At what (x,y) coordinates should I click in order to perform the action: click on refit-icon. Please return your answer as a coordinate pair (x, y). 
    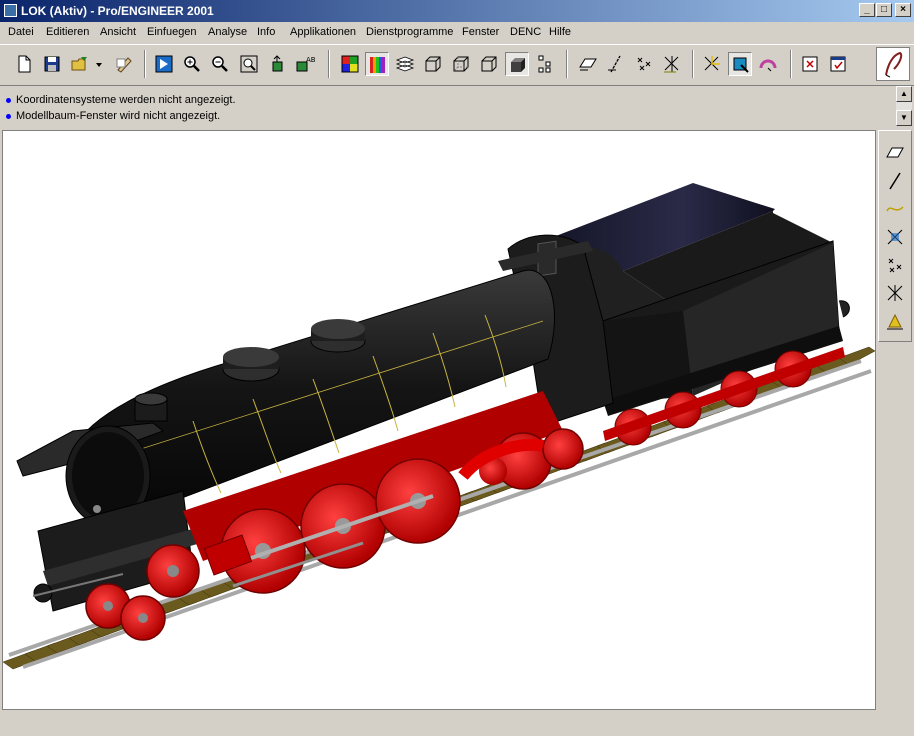
    Looking at the image, I should click on (249, 64).